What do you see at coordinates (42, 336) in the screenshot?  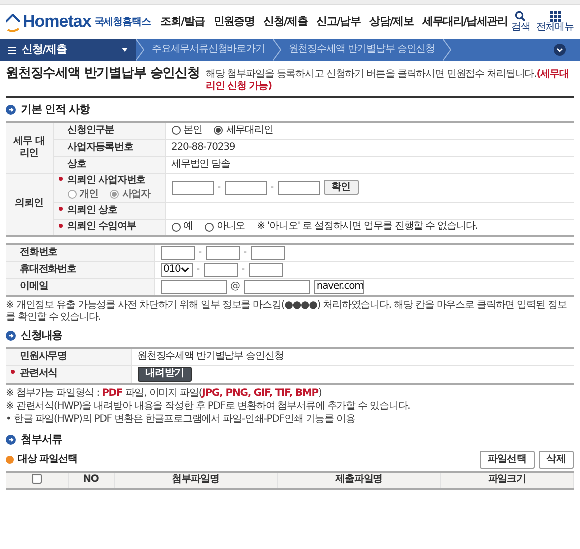 I see `section-title: 신청내용` at bounding box center [42, 336].